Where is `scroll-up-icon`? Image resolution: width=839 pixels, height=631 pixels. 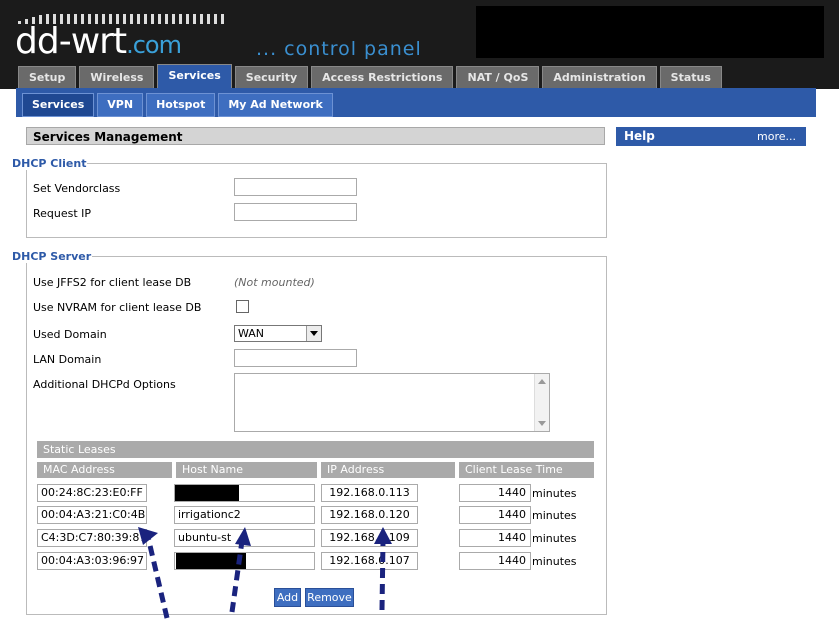
scroll-up-icon is located at coordinates (542, 381).